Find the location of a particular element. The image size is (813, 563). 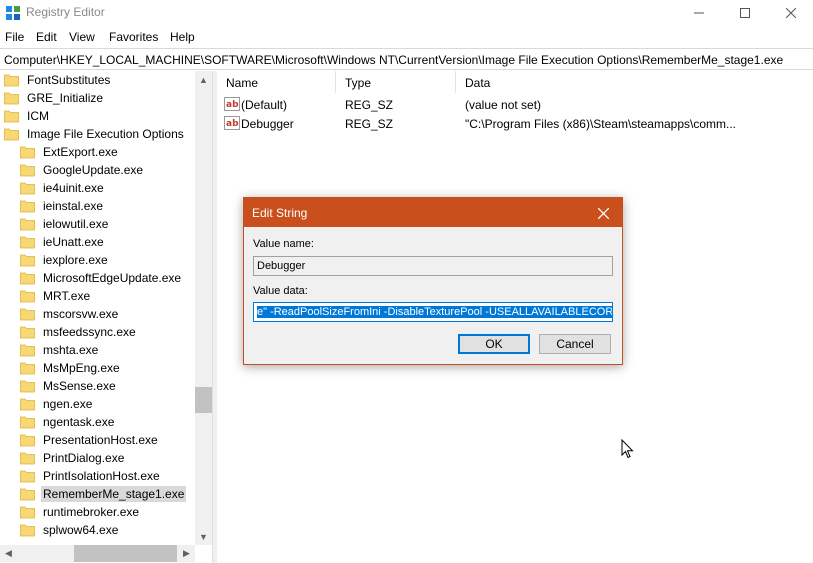

tree-horizontal-scrollbar: ◀ ▶ is located at coordinates (97, 553).